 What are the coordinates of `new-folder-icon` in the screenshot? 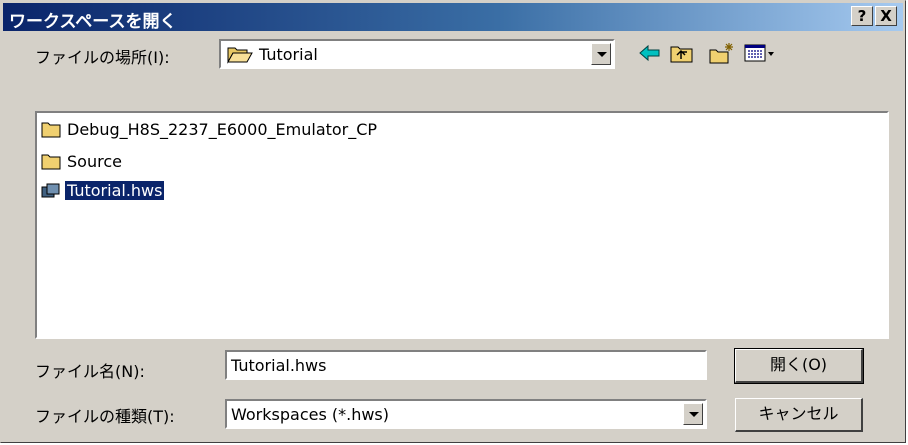 It's located at (722, 53).